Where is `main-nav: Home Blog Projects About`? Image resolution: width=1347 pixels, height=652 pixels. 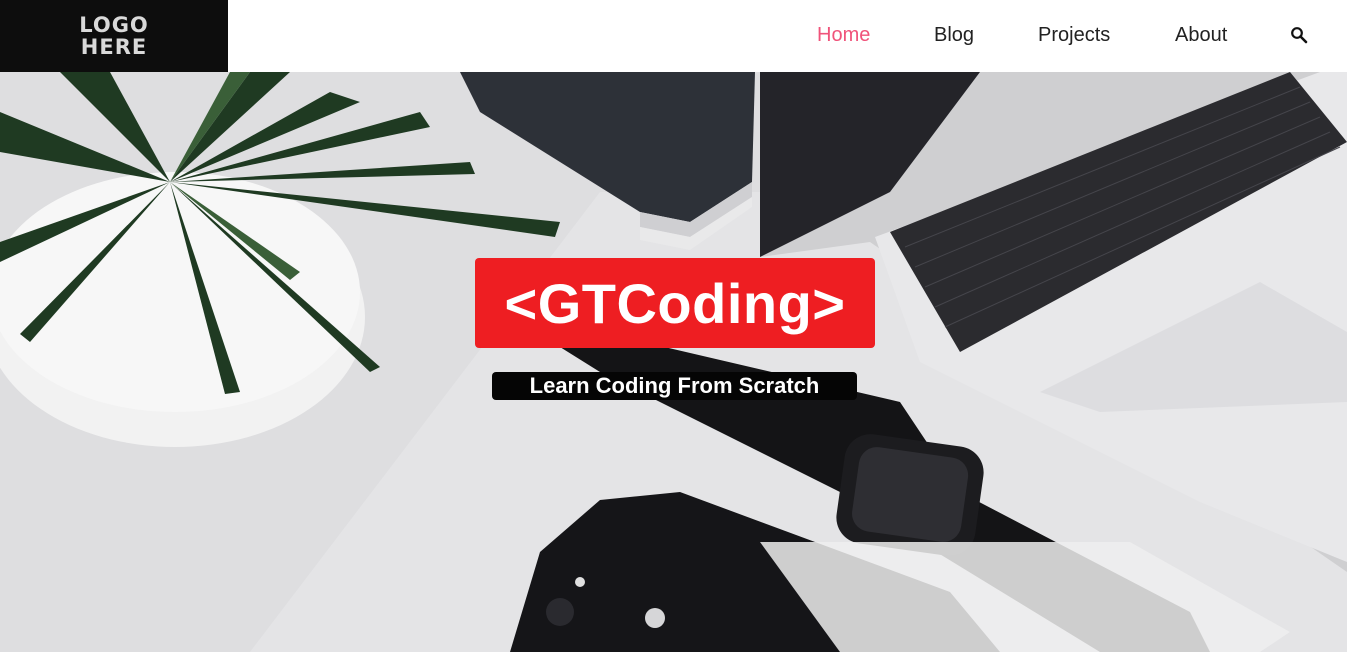
main-nav: Home Blog Projects About is located at coordinates (673, 36).